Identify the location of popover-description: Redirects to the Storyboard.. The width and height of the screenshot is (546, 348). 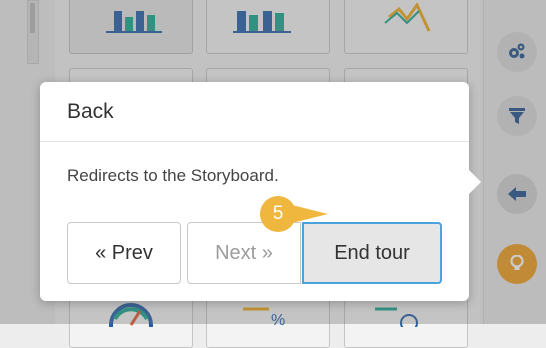
(173, 175).